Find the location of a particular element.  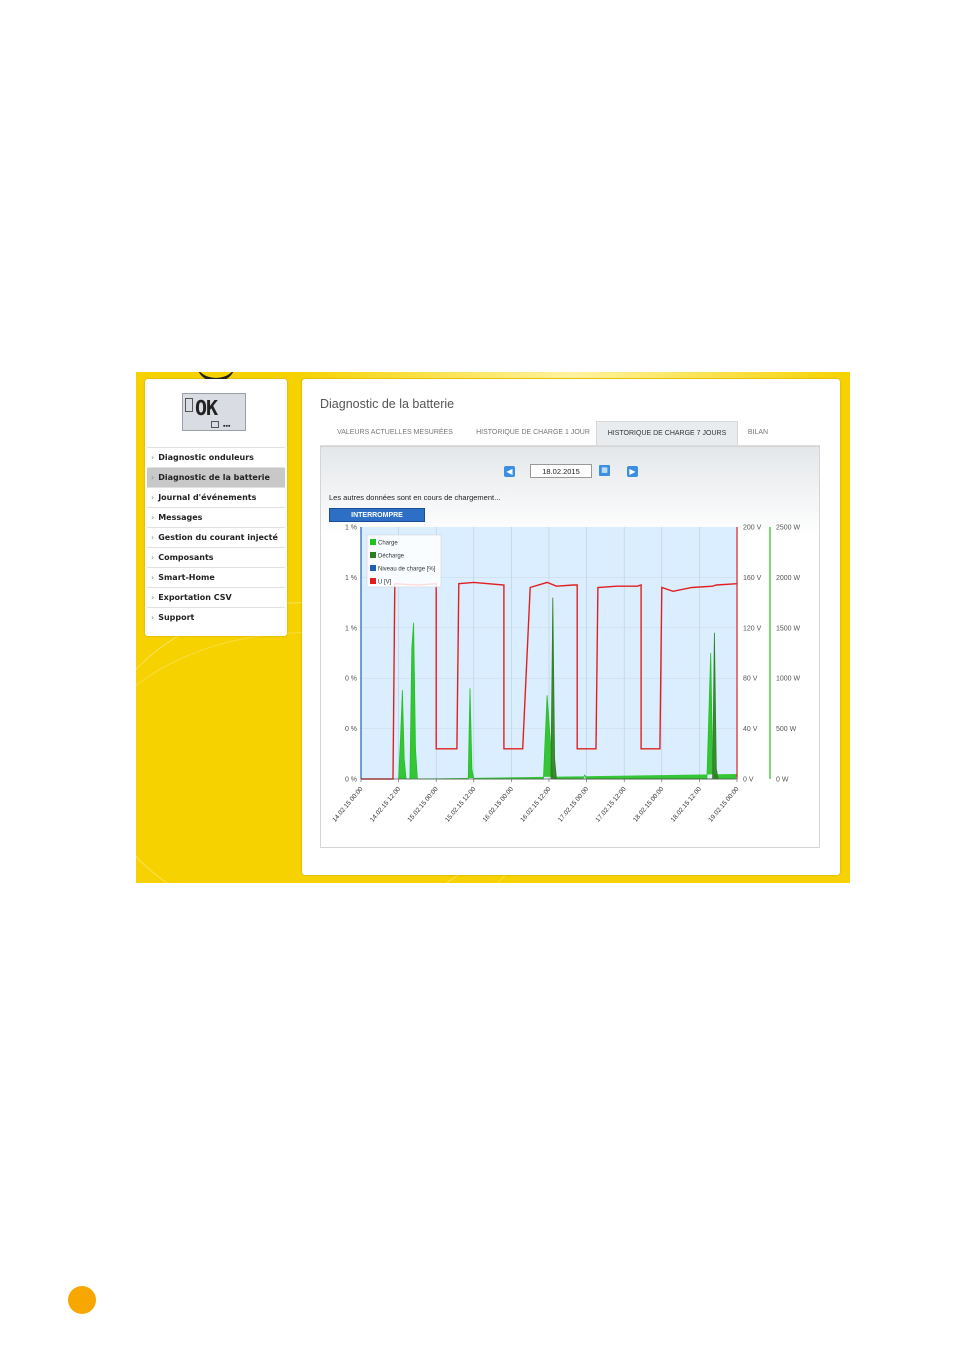

x-tick-label: 16.02.15 12:00 is located at coordinates (535, 804).